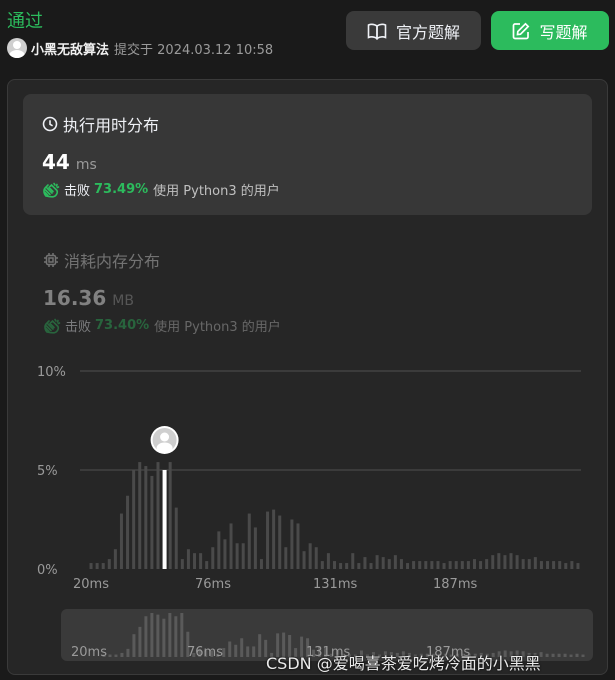 The width and height of the screenshot is (615, 680). What do you see at coordinates (122, 325) in the screenshot?
I see `memory-beat-pct: 73.40%` at bounding box center [122, 325].